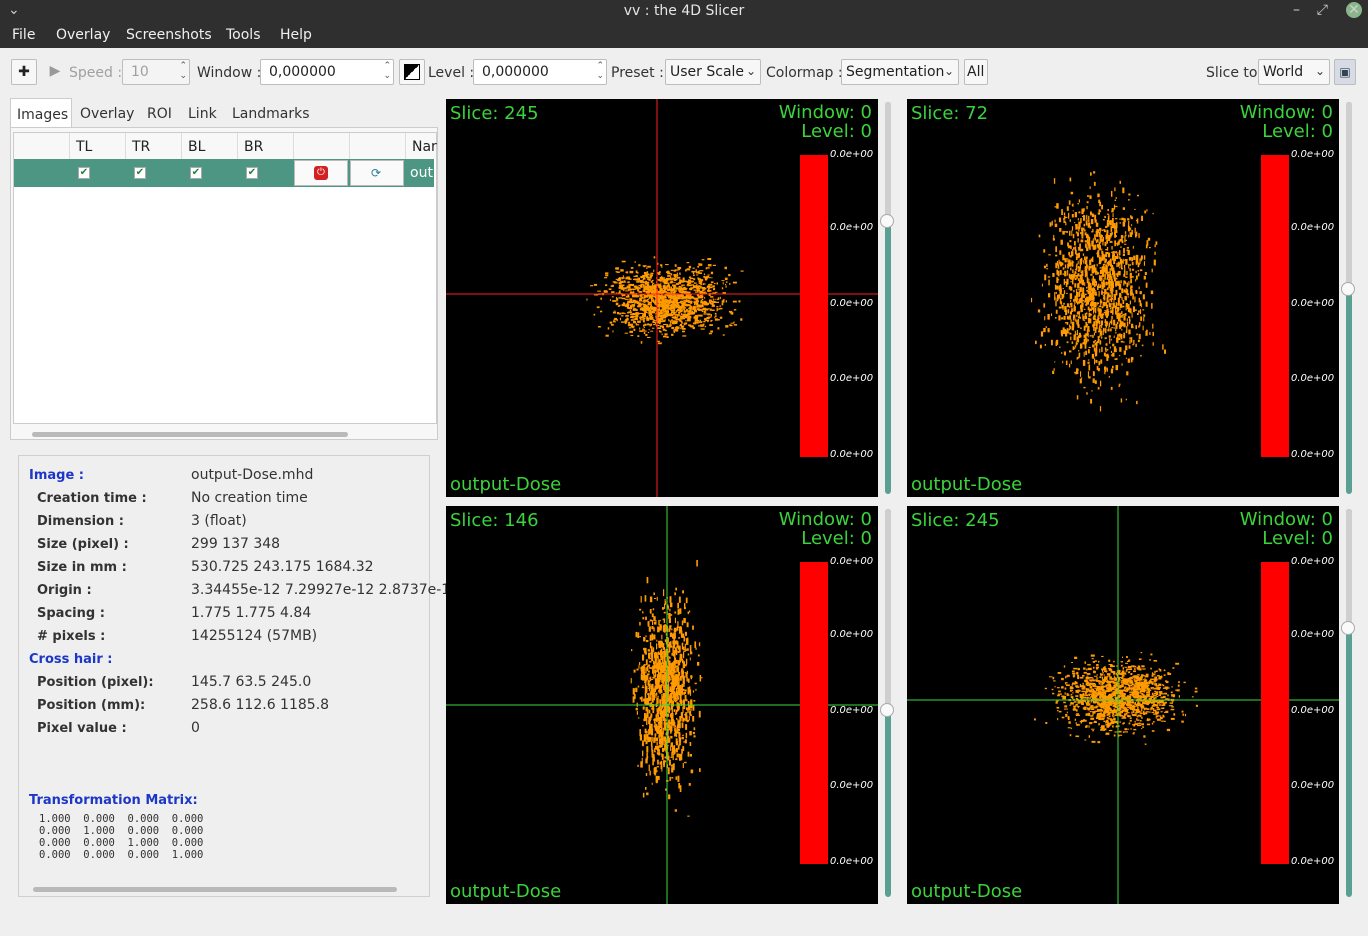 This screenshot has height=936, width=1368. Describe the element at coordinates (224, 173) in the screenshot. I see `table-row: ✔ ✔ ✔ ✔ ⏻ ⟳ out` at that location.